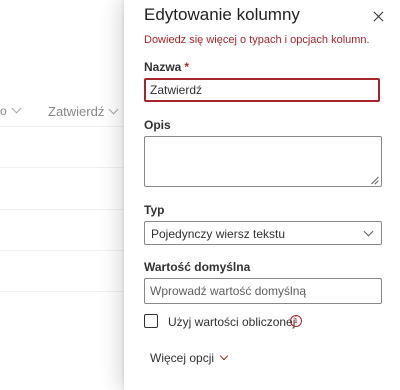 This screenshot has width=400, height=390. What do you see at coordinates (263, 161) in the screenshot?
I see `description-field` at bounding box center [263, 161].